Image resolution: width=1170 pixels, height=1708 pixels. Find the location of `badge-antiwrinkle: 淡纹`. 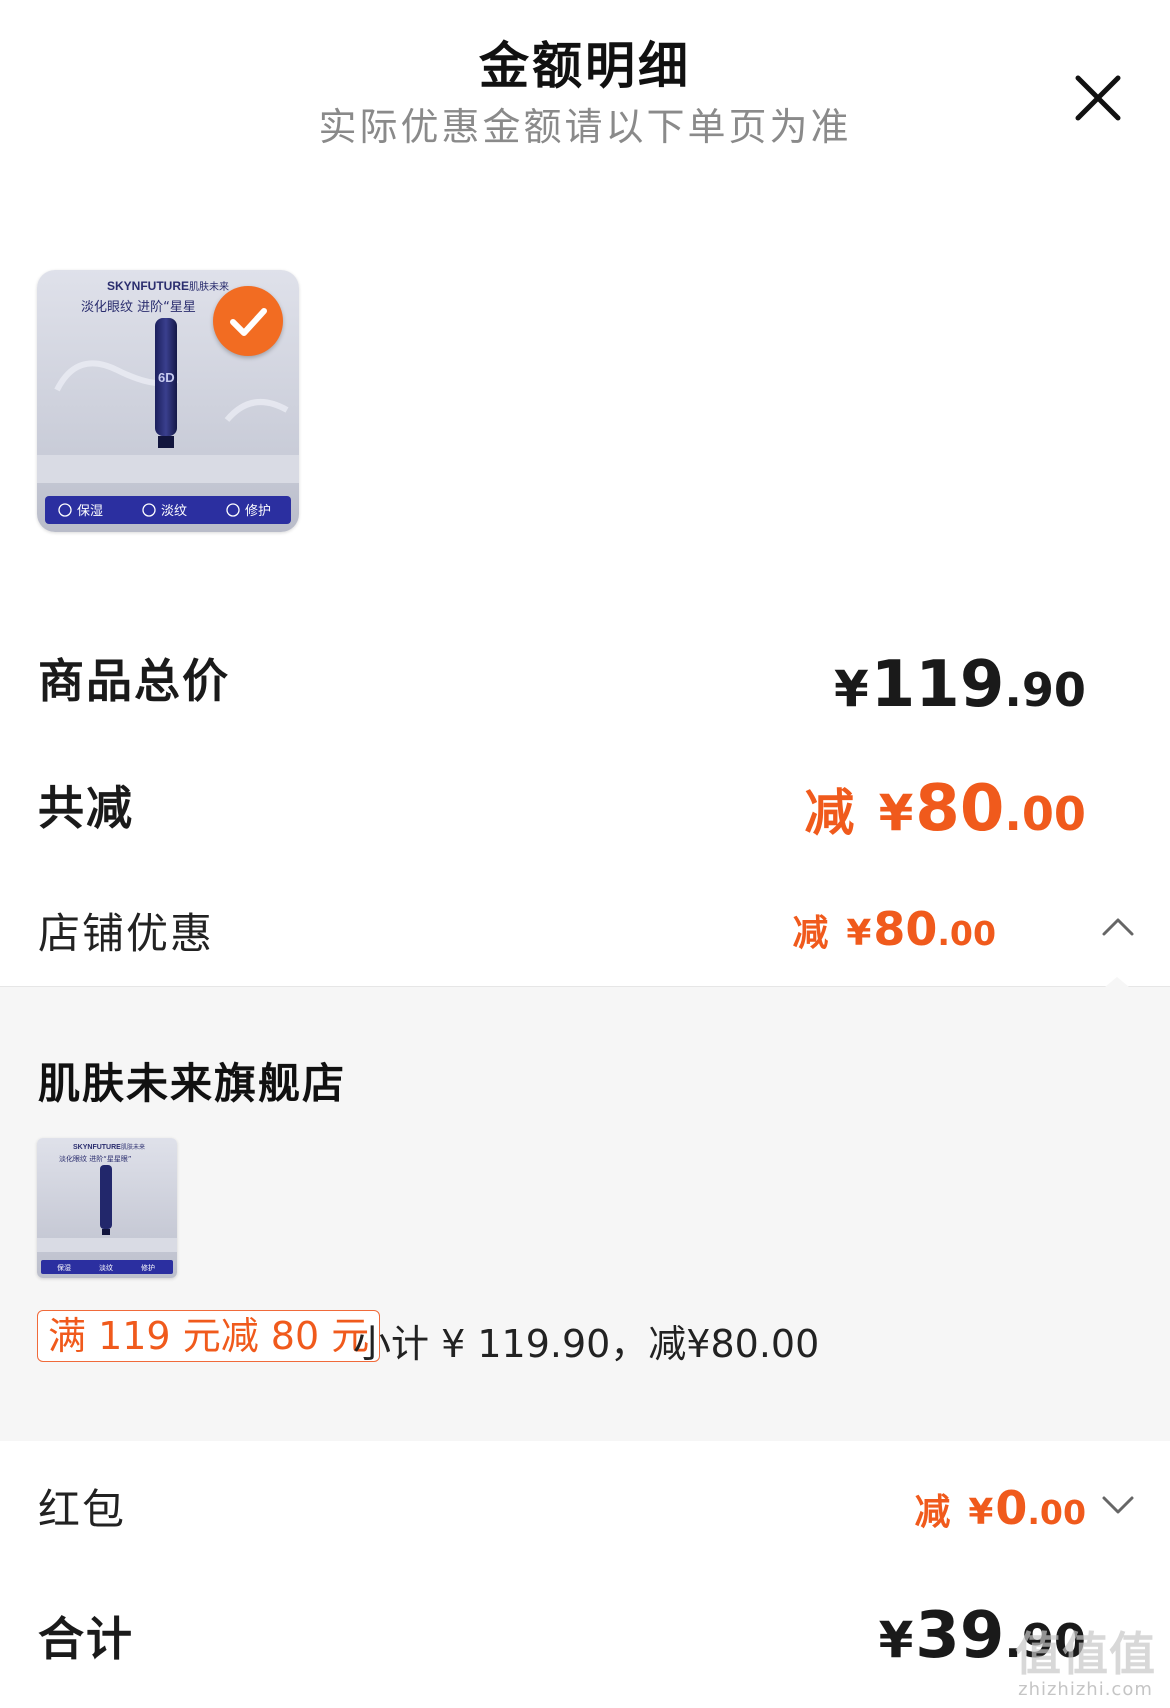

badge-antiwrinkle: 淡纹 is located at coordinates (174, 511).